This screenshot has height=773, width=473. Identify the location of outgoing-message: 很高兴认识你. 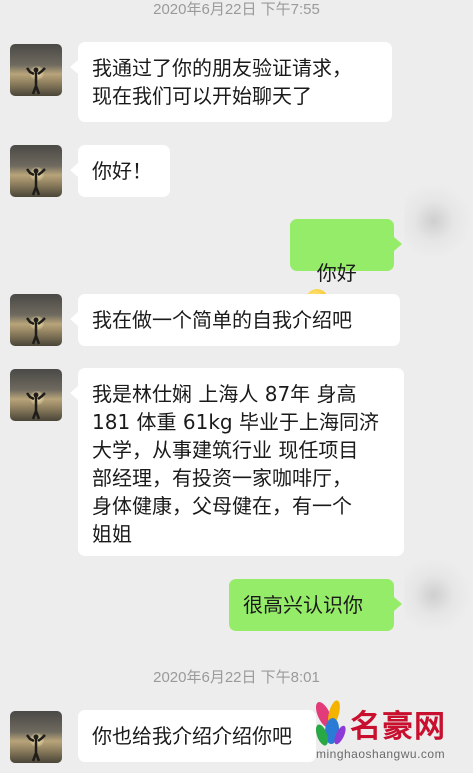
(315, 605).